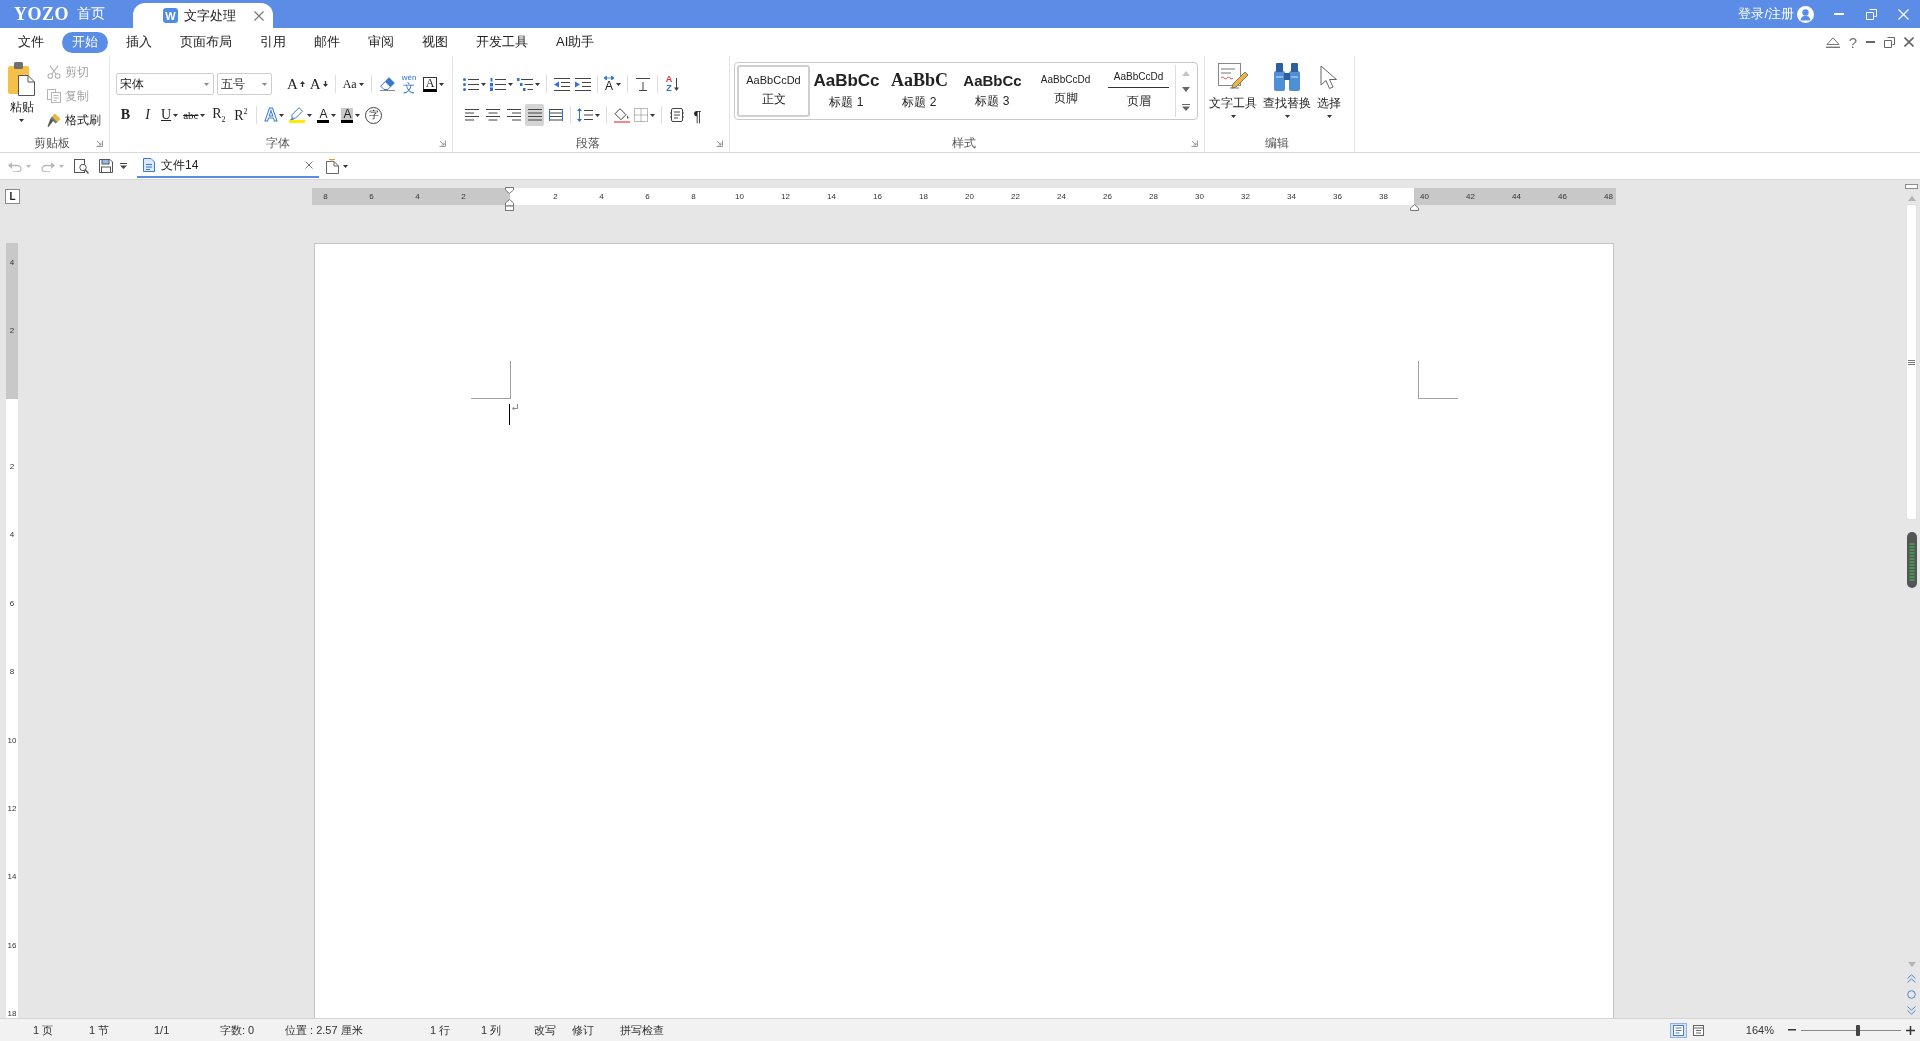  What do you see at coordinates (492, 115) in the screenshot?
I see `align-center-icon` at bounding box center [492, 115].